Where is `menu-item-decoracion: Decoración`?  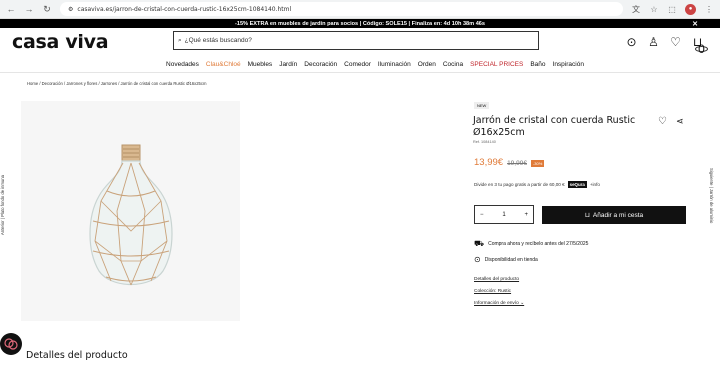 menu-item-decoracion: Decoración is located at coordinates (320, 64).